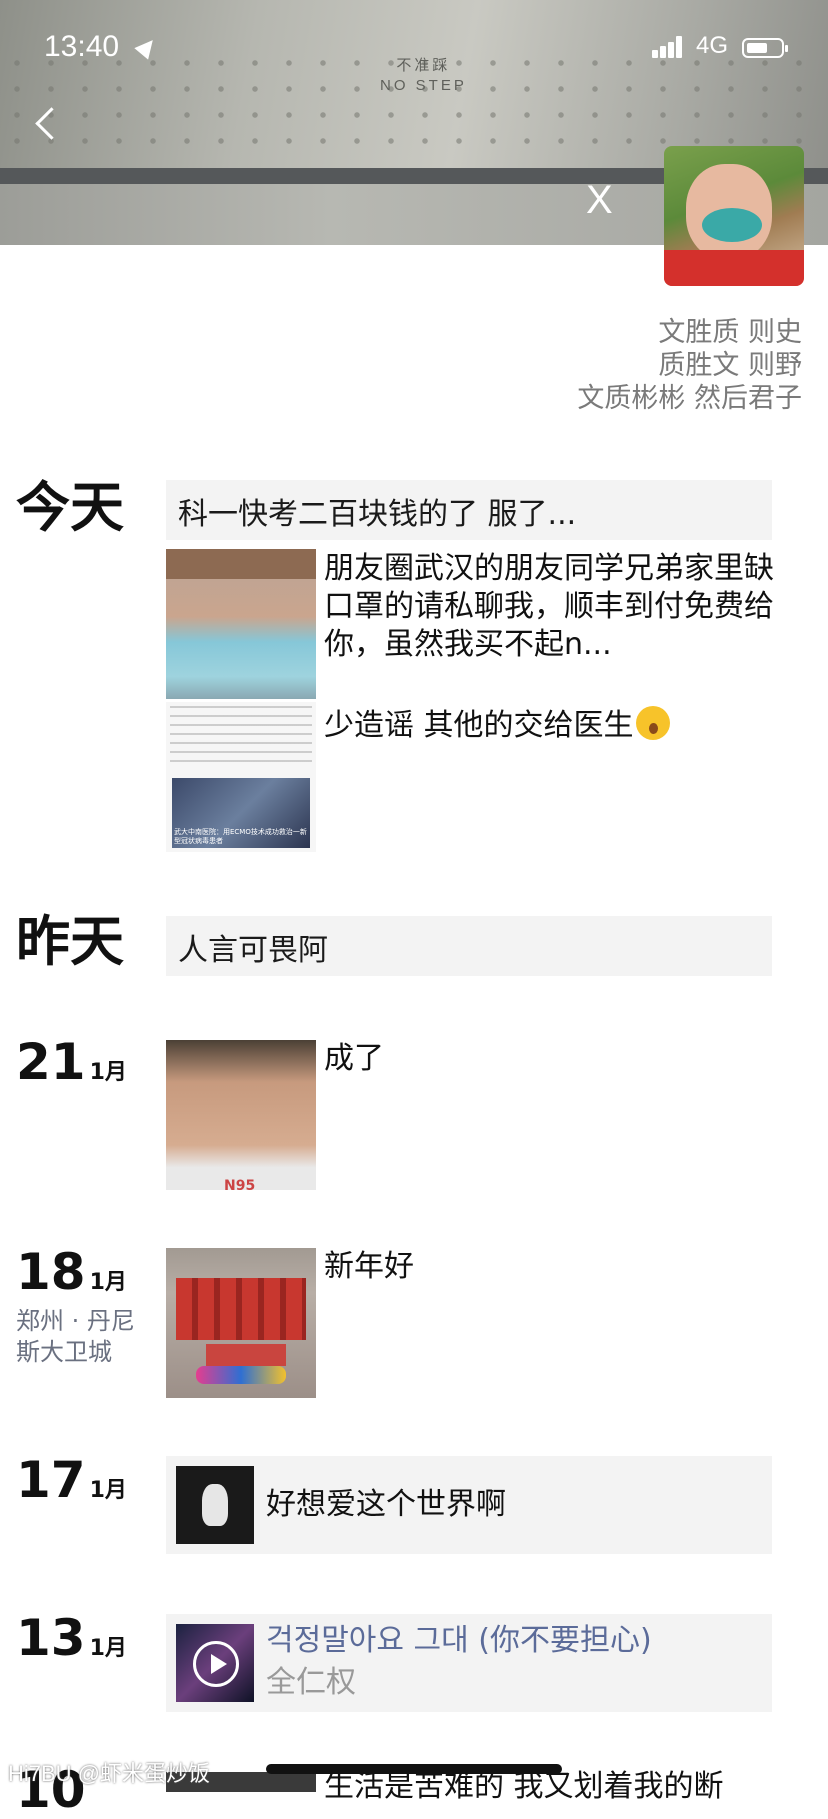 The image size is (828, 1819). What do you see at coordinates (423, 85) in the screenshot?
I see `cover-stamp-en: NO STEP` at bounding box center [423, 85].